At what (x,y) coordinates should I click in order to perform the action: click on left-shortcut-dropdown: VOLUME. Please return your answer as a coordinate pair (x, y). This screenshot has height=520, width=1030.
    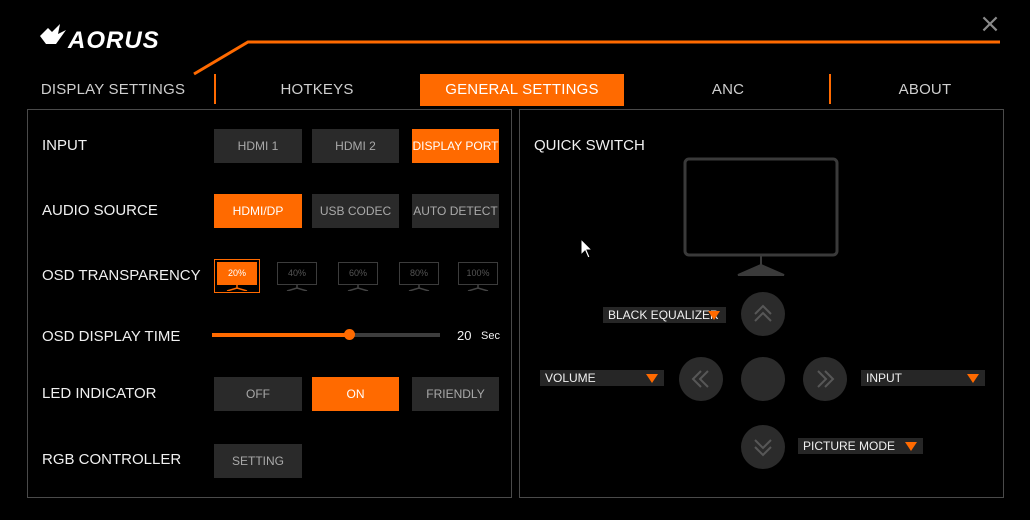
    Looking at the image, I should click on (602, 378).